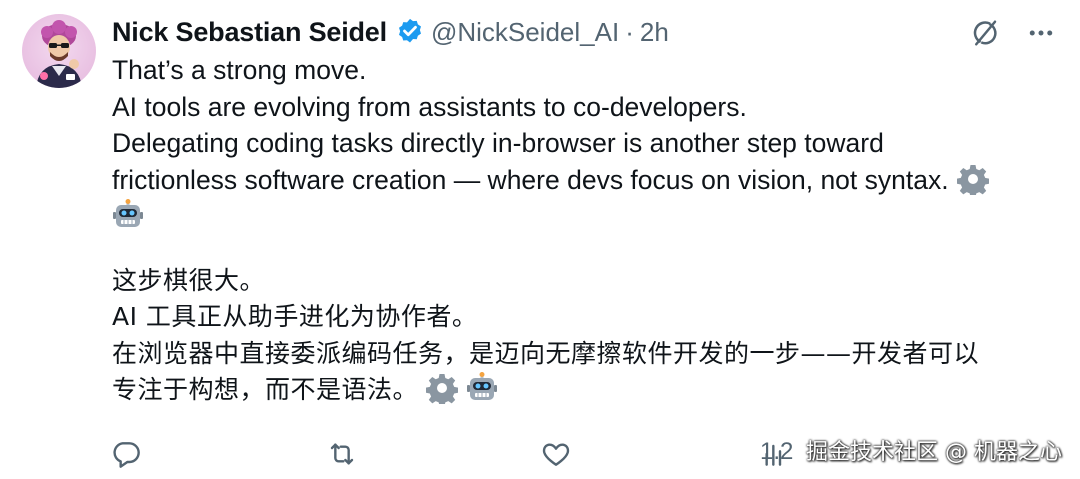  Describe the element at coordinates (410, 32) in the screenshot. I see `verified-badge-icon` at that location.